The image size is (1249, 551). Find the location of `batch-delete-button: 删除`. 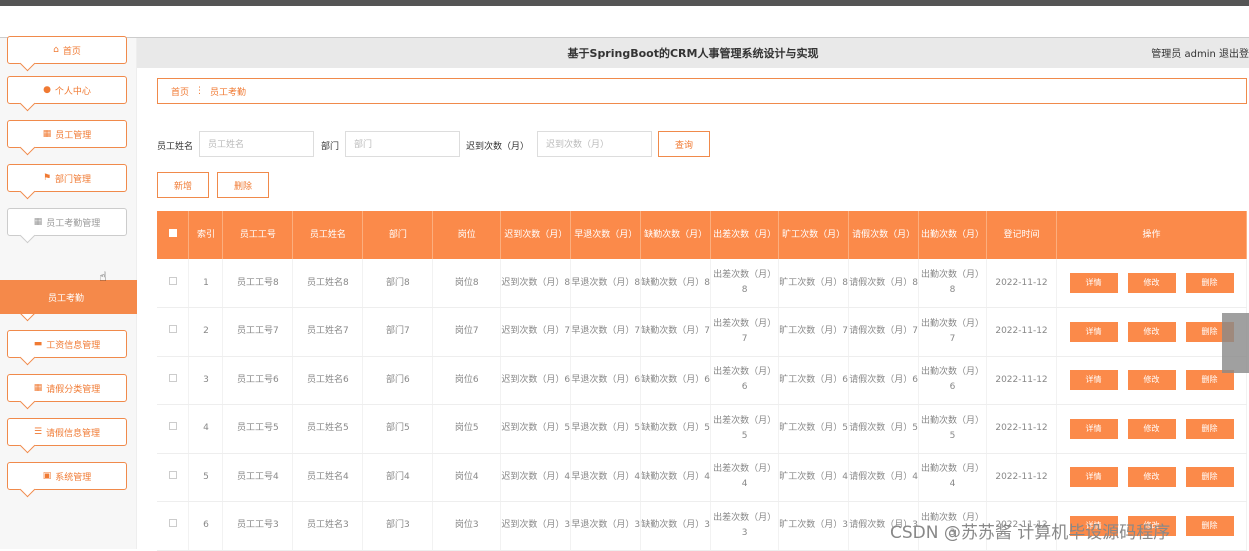

batch-delete-button: 删除 is located at coordinates (243, 185).